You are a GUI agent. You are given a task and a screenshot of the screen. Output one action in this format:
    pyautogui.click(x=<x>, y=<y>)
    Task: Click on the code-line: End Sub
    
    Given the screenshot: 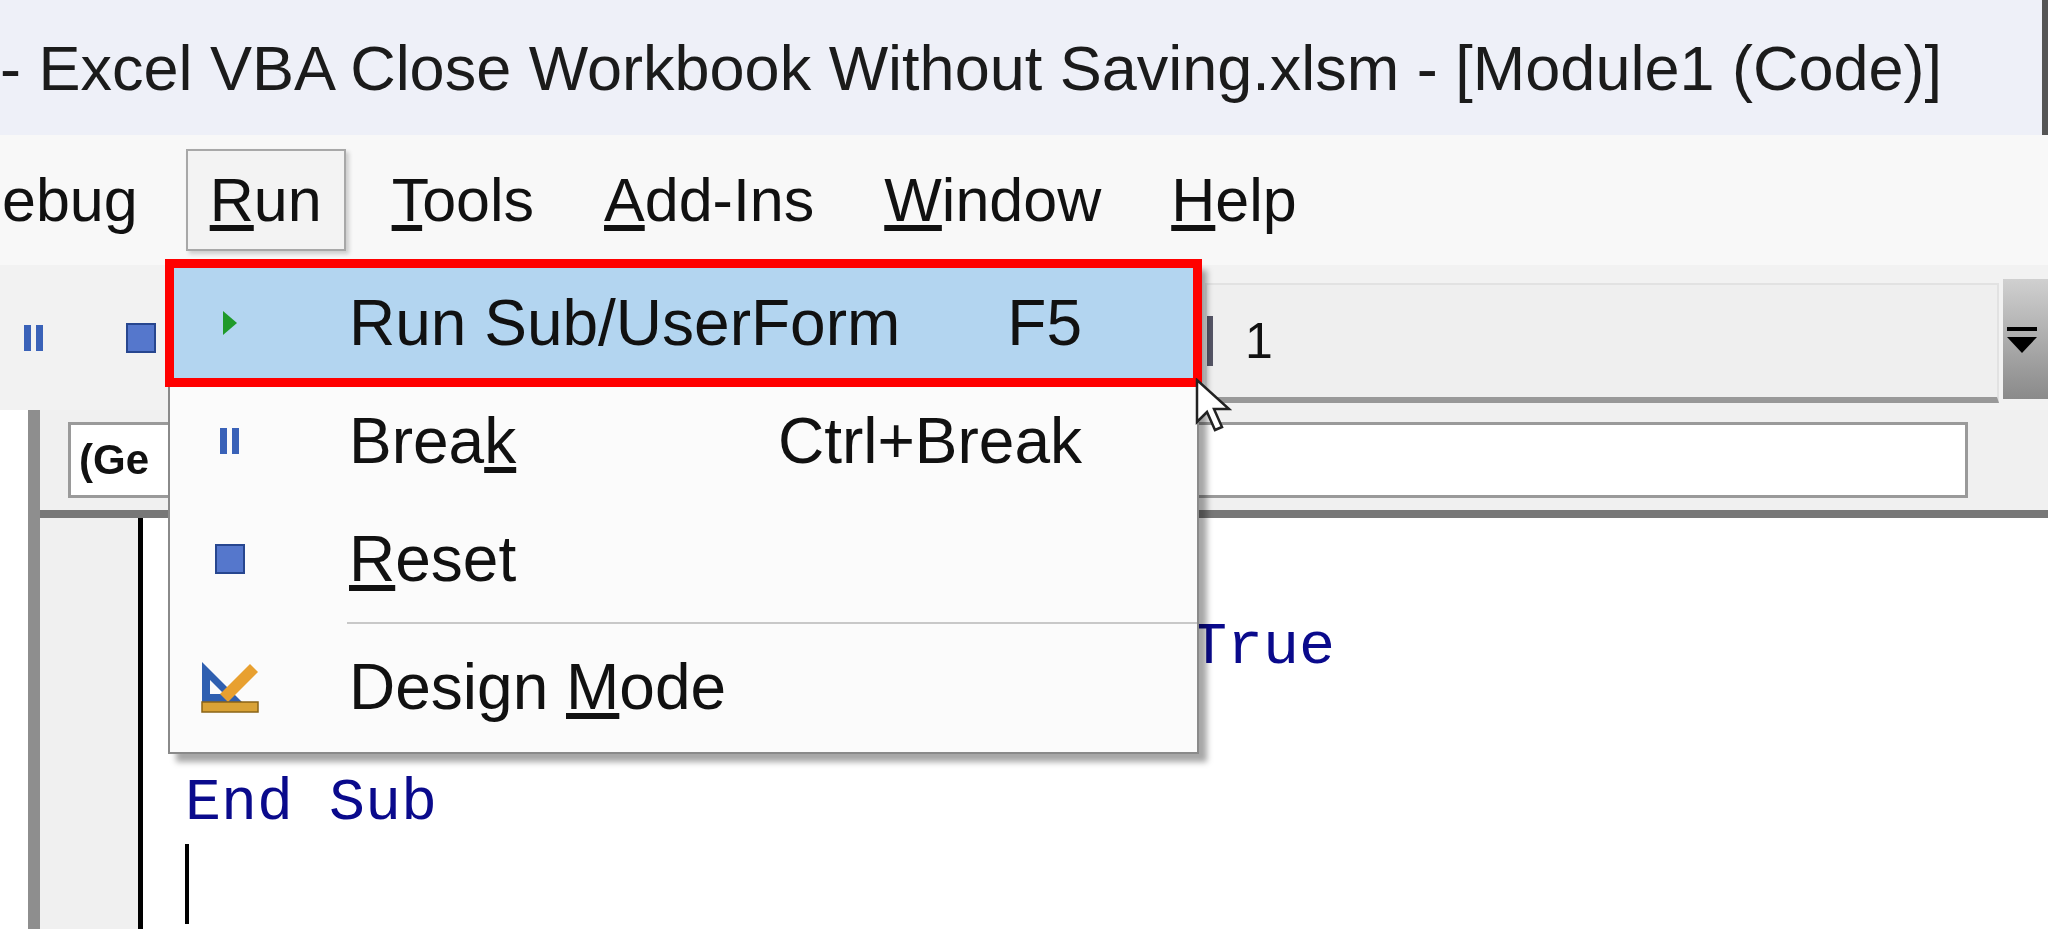 What is the action you would take?
    pyautogui.click(x=311, y=803)
    